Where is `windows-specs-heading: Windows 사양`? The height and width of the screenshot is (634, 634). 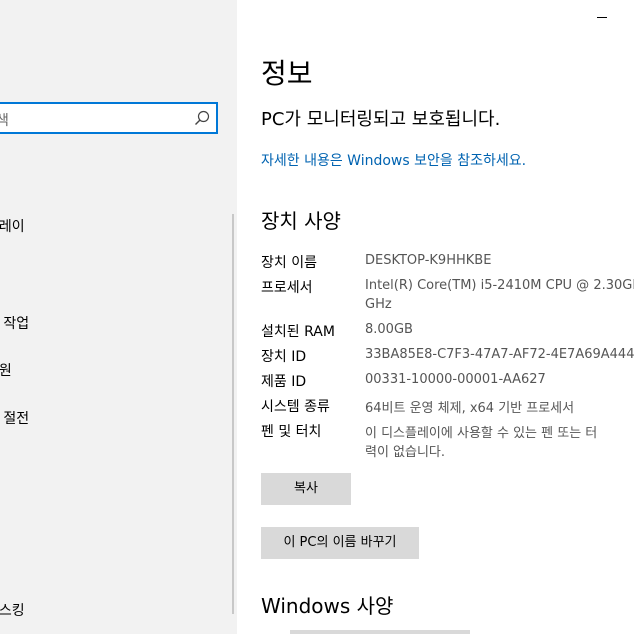
windows-specs-heading: Windows 사양 is located at coordinates (327, 606).